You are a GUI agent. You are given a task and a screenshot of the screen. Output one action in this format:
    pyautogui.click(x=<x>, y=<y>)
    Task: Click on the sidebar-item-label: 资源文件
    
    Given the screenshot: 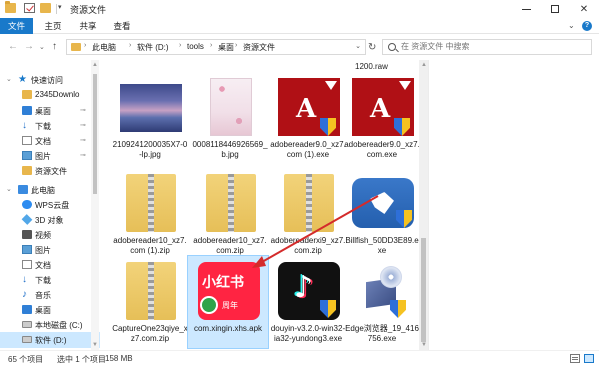 What is the action you would take?
    pyautogui.click(x=51, y=171)
    